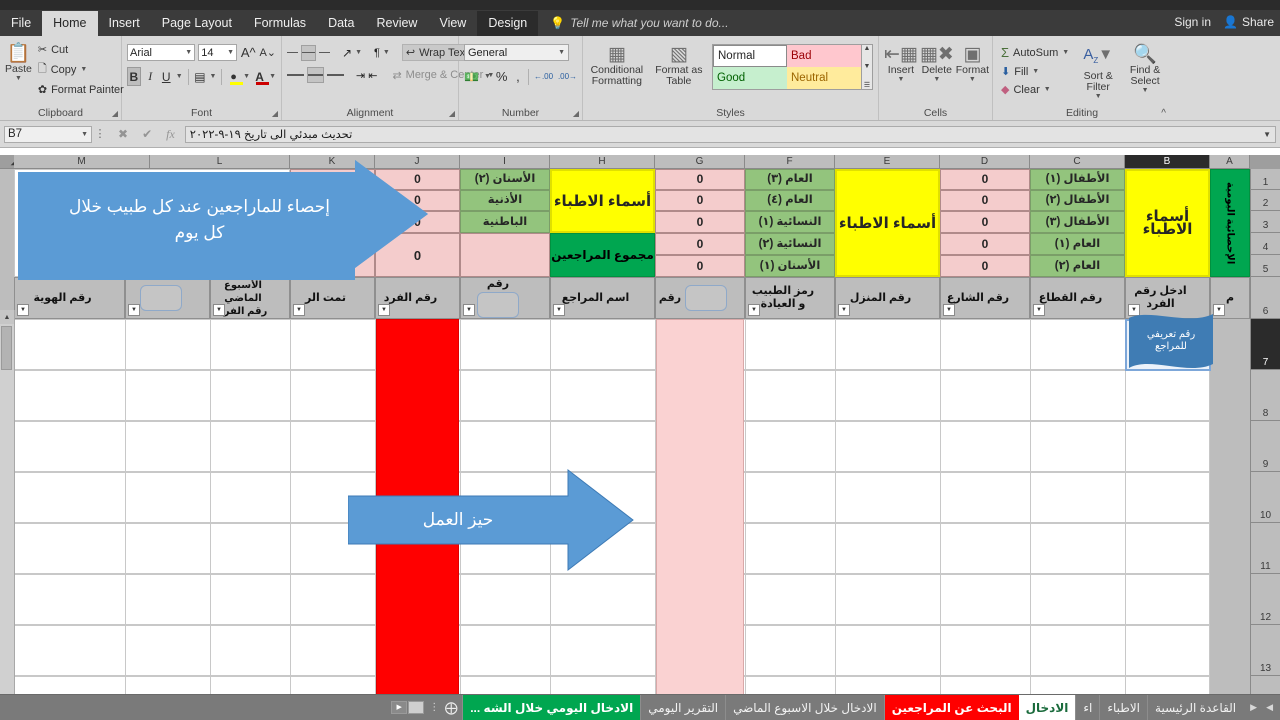 The width and height of the screenshot is (1280, 720). What do you see at coordinates (887, 223) in the screenshot?
I see `doctor-names-label-e: أسماء الاطباء` at bounding box center [887, 223].